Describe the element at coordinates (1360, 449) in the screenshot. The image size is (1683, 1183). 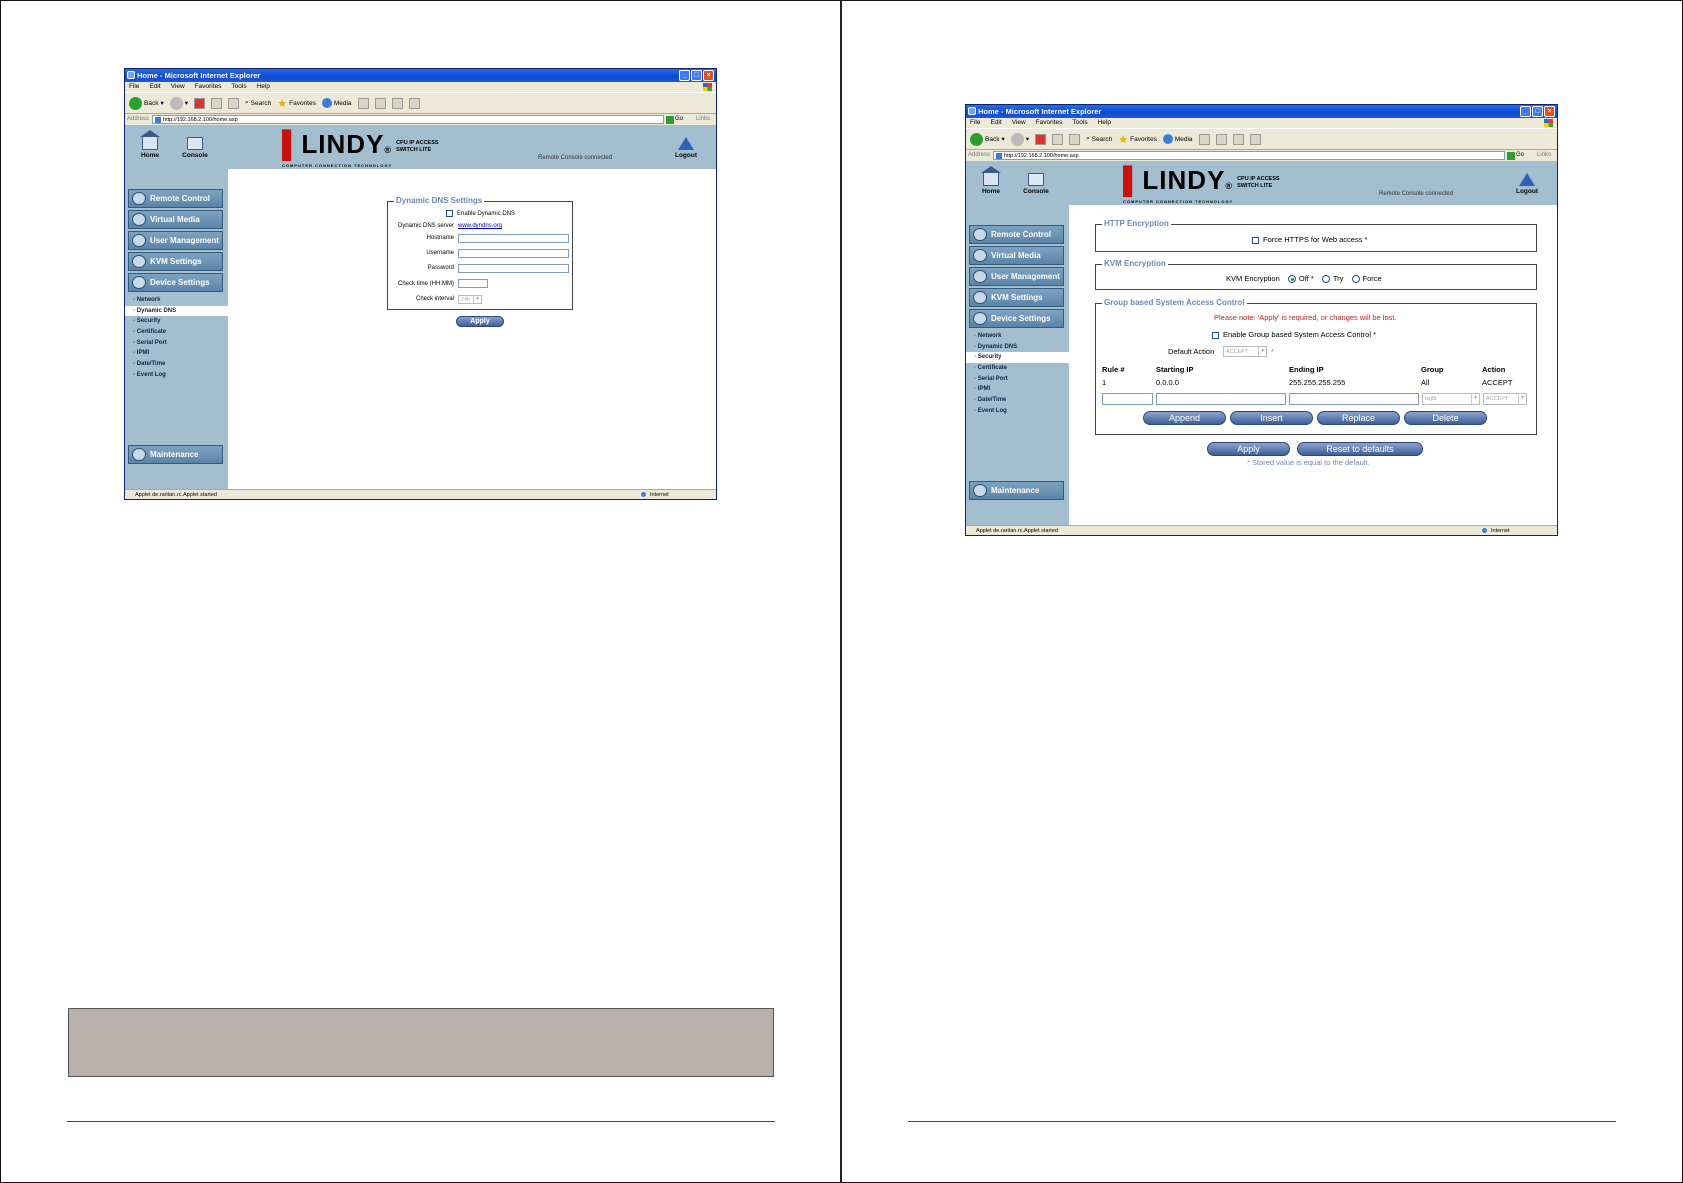
I see `reset-defaults-button: Reset to defaults` at that location.